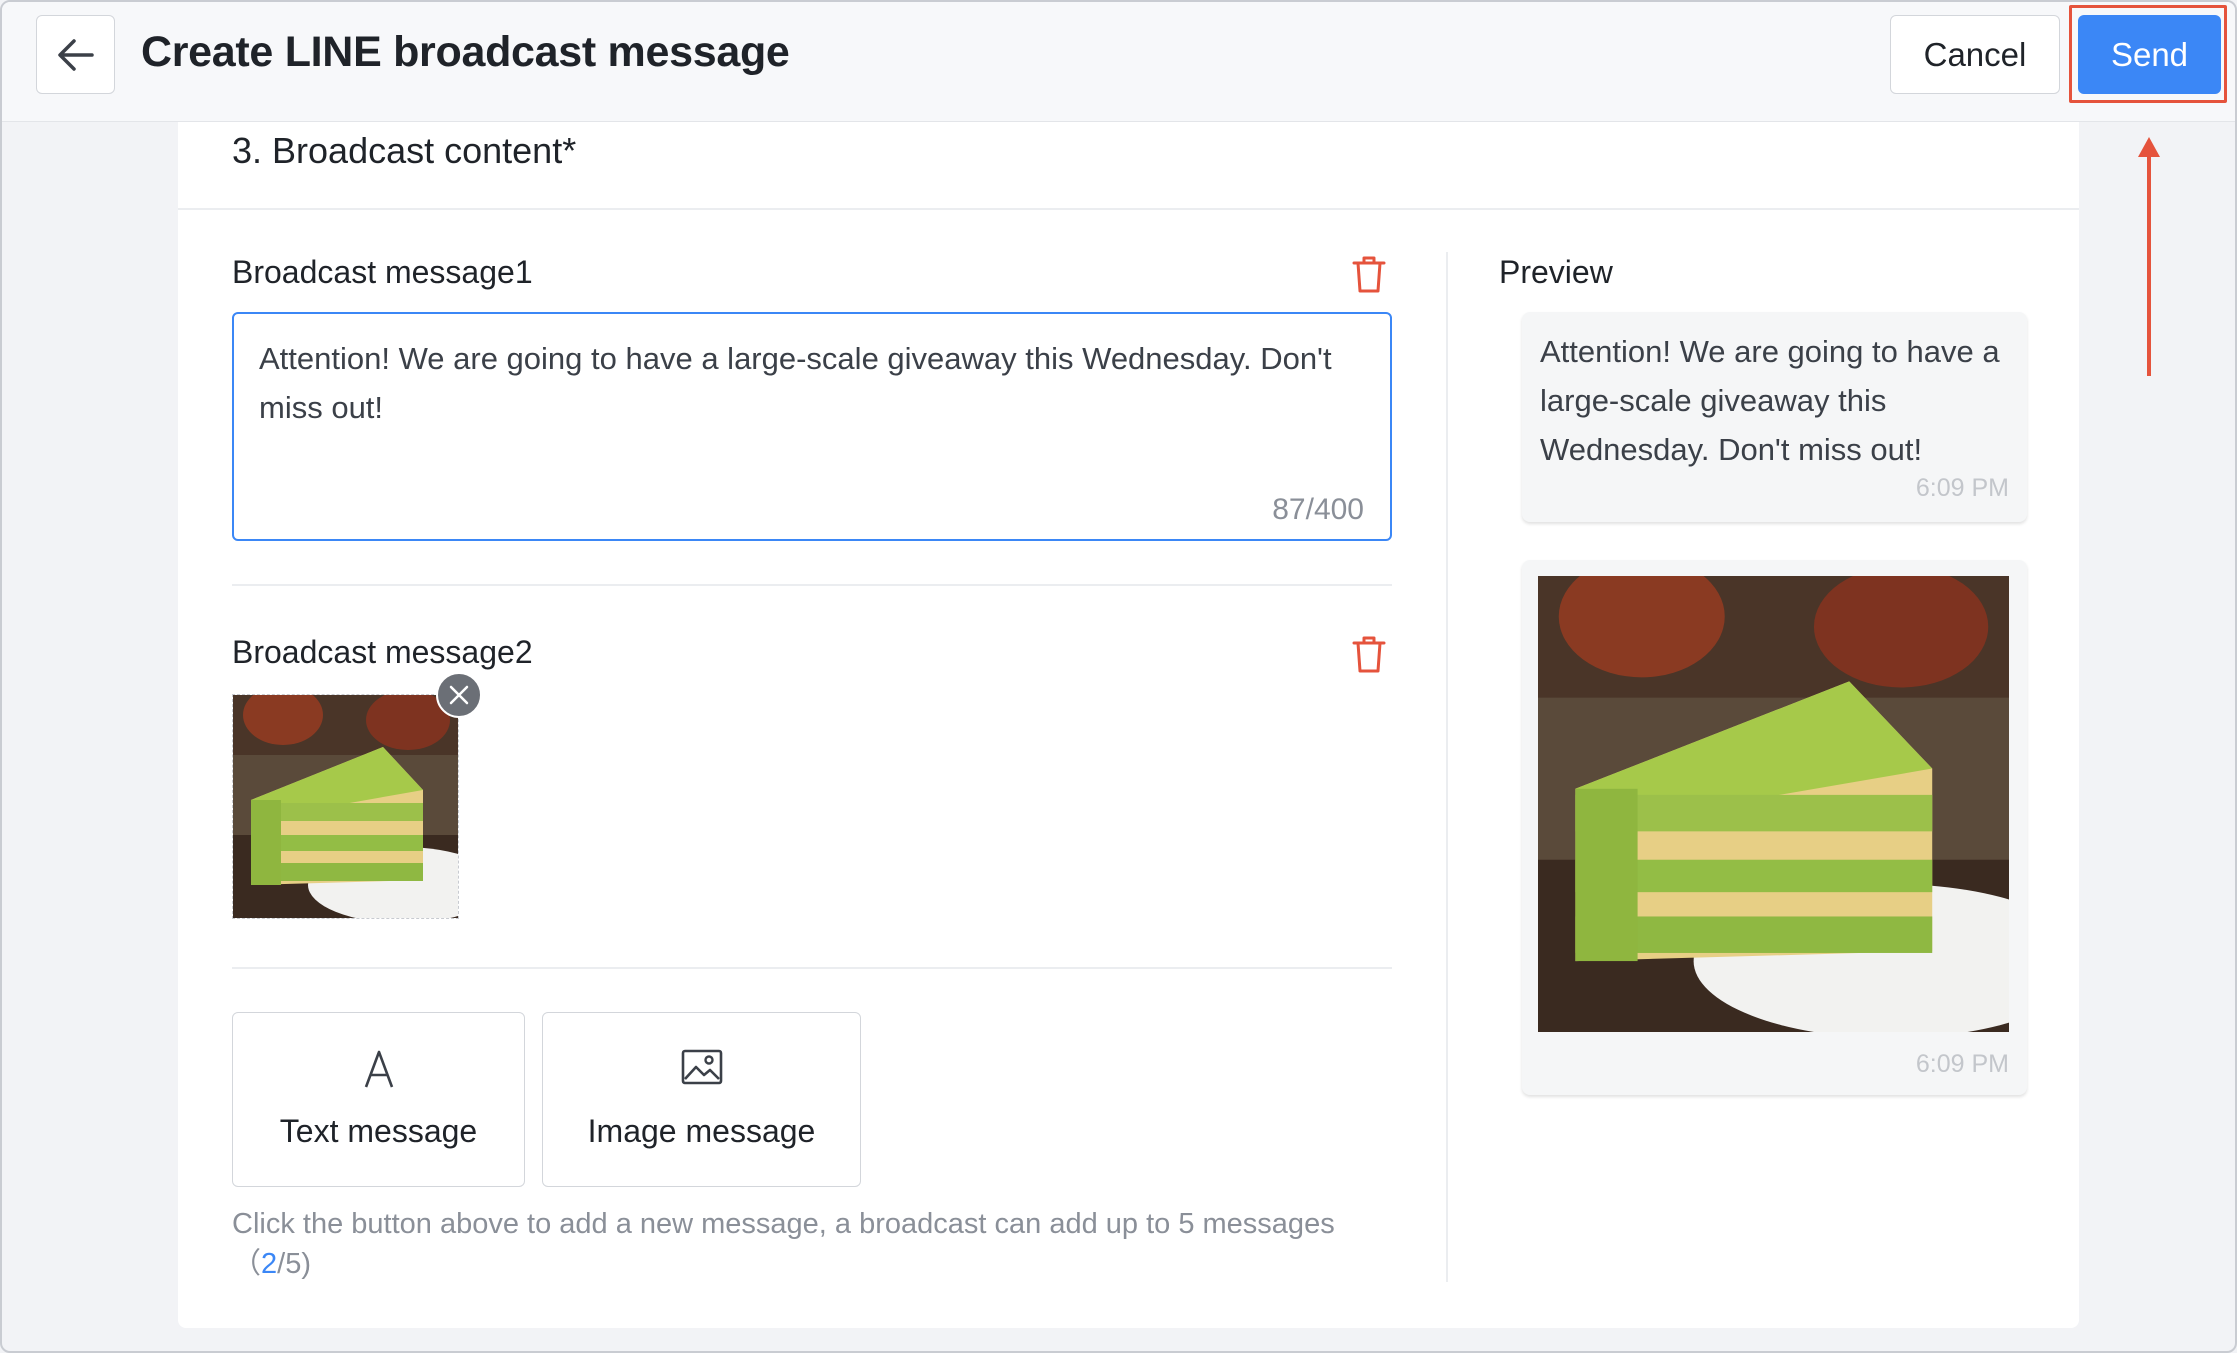 Image resolution: width=2237 pixels, height=1353 pixels. What do you see at coordinates (404, 150) in the screenshot?
I see `section-title: 3. Broadcast content*` at bounding box center [404, 150].